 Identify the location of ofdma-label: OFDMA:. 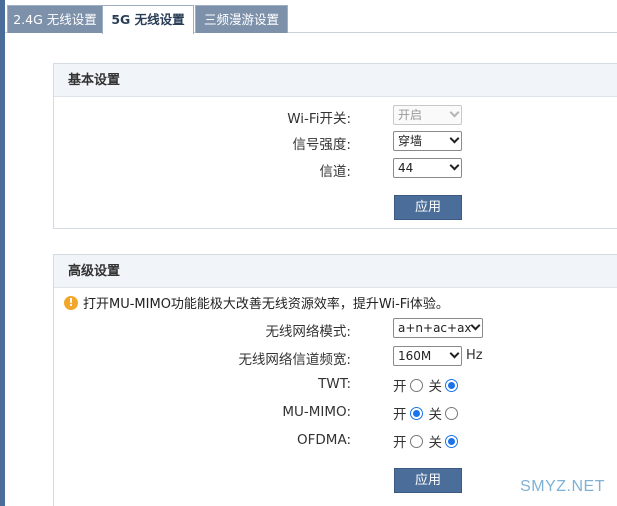
(324, 440).